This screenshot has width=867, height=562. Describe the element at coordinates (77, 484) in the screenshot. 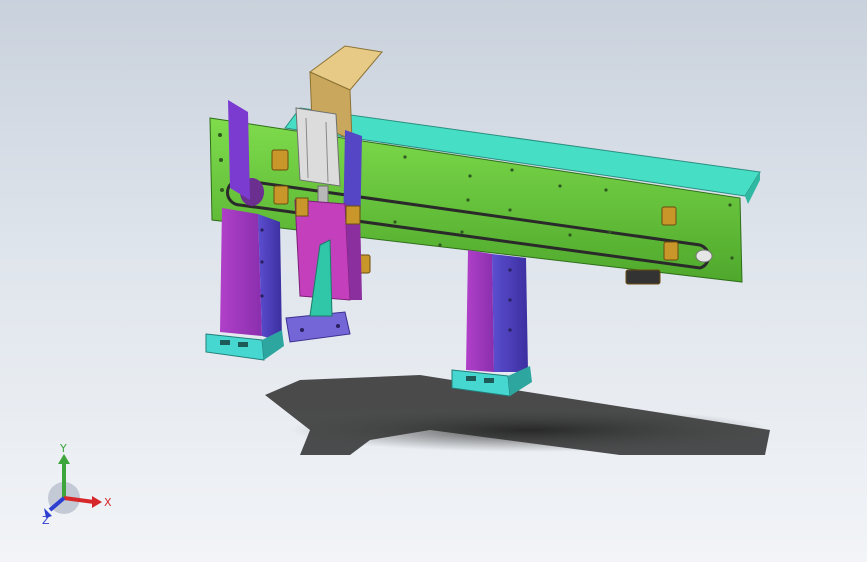

I see `coordinate-triad: Y X Z` at that location.